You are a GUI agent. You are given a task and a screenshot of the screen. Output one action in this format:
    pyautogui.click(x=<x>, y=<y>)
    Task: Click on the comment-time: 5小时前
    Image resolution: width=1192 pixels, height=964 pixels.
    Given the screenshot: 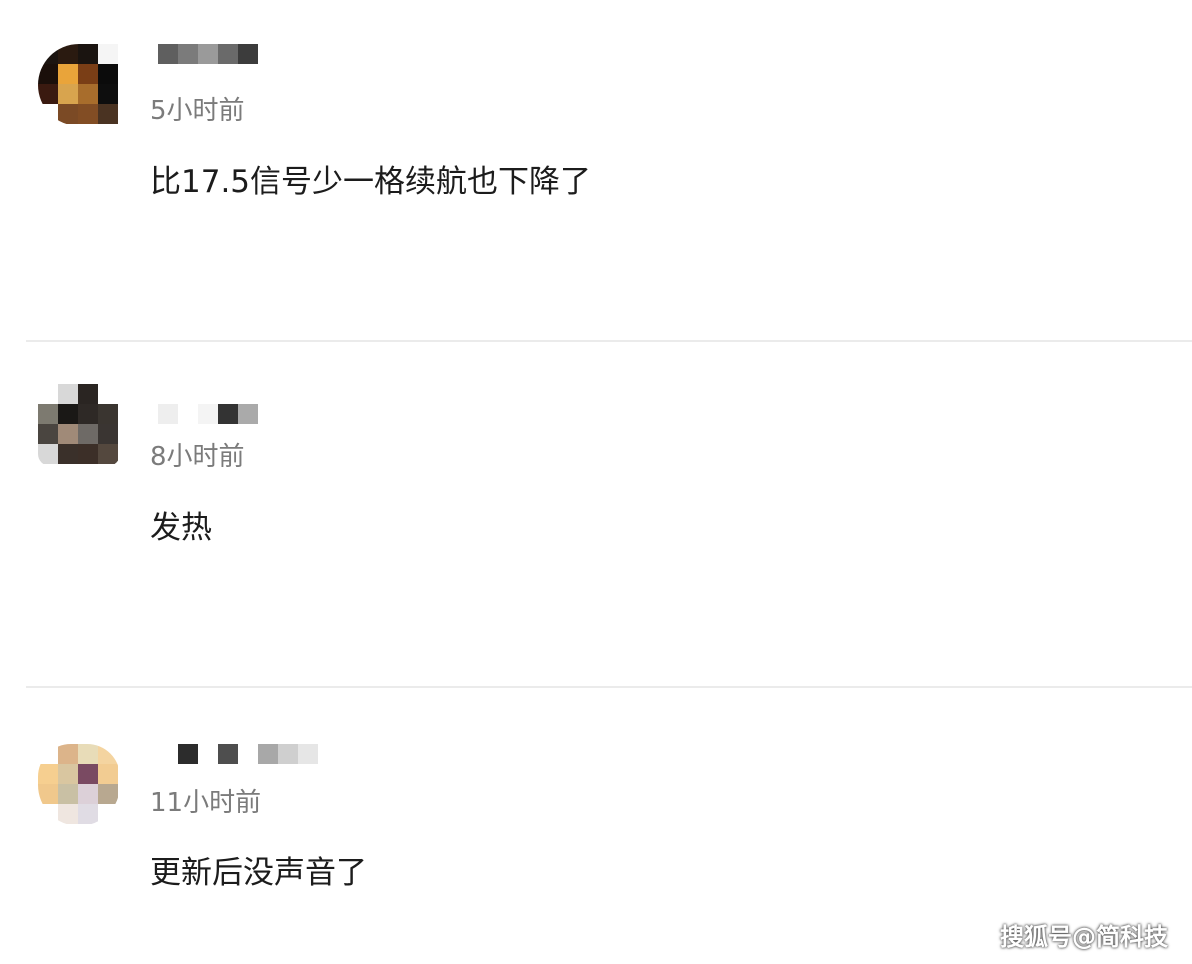 What is the action you would take?
    pyautogui.click(x=197, y=111)
    